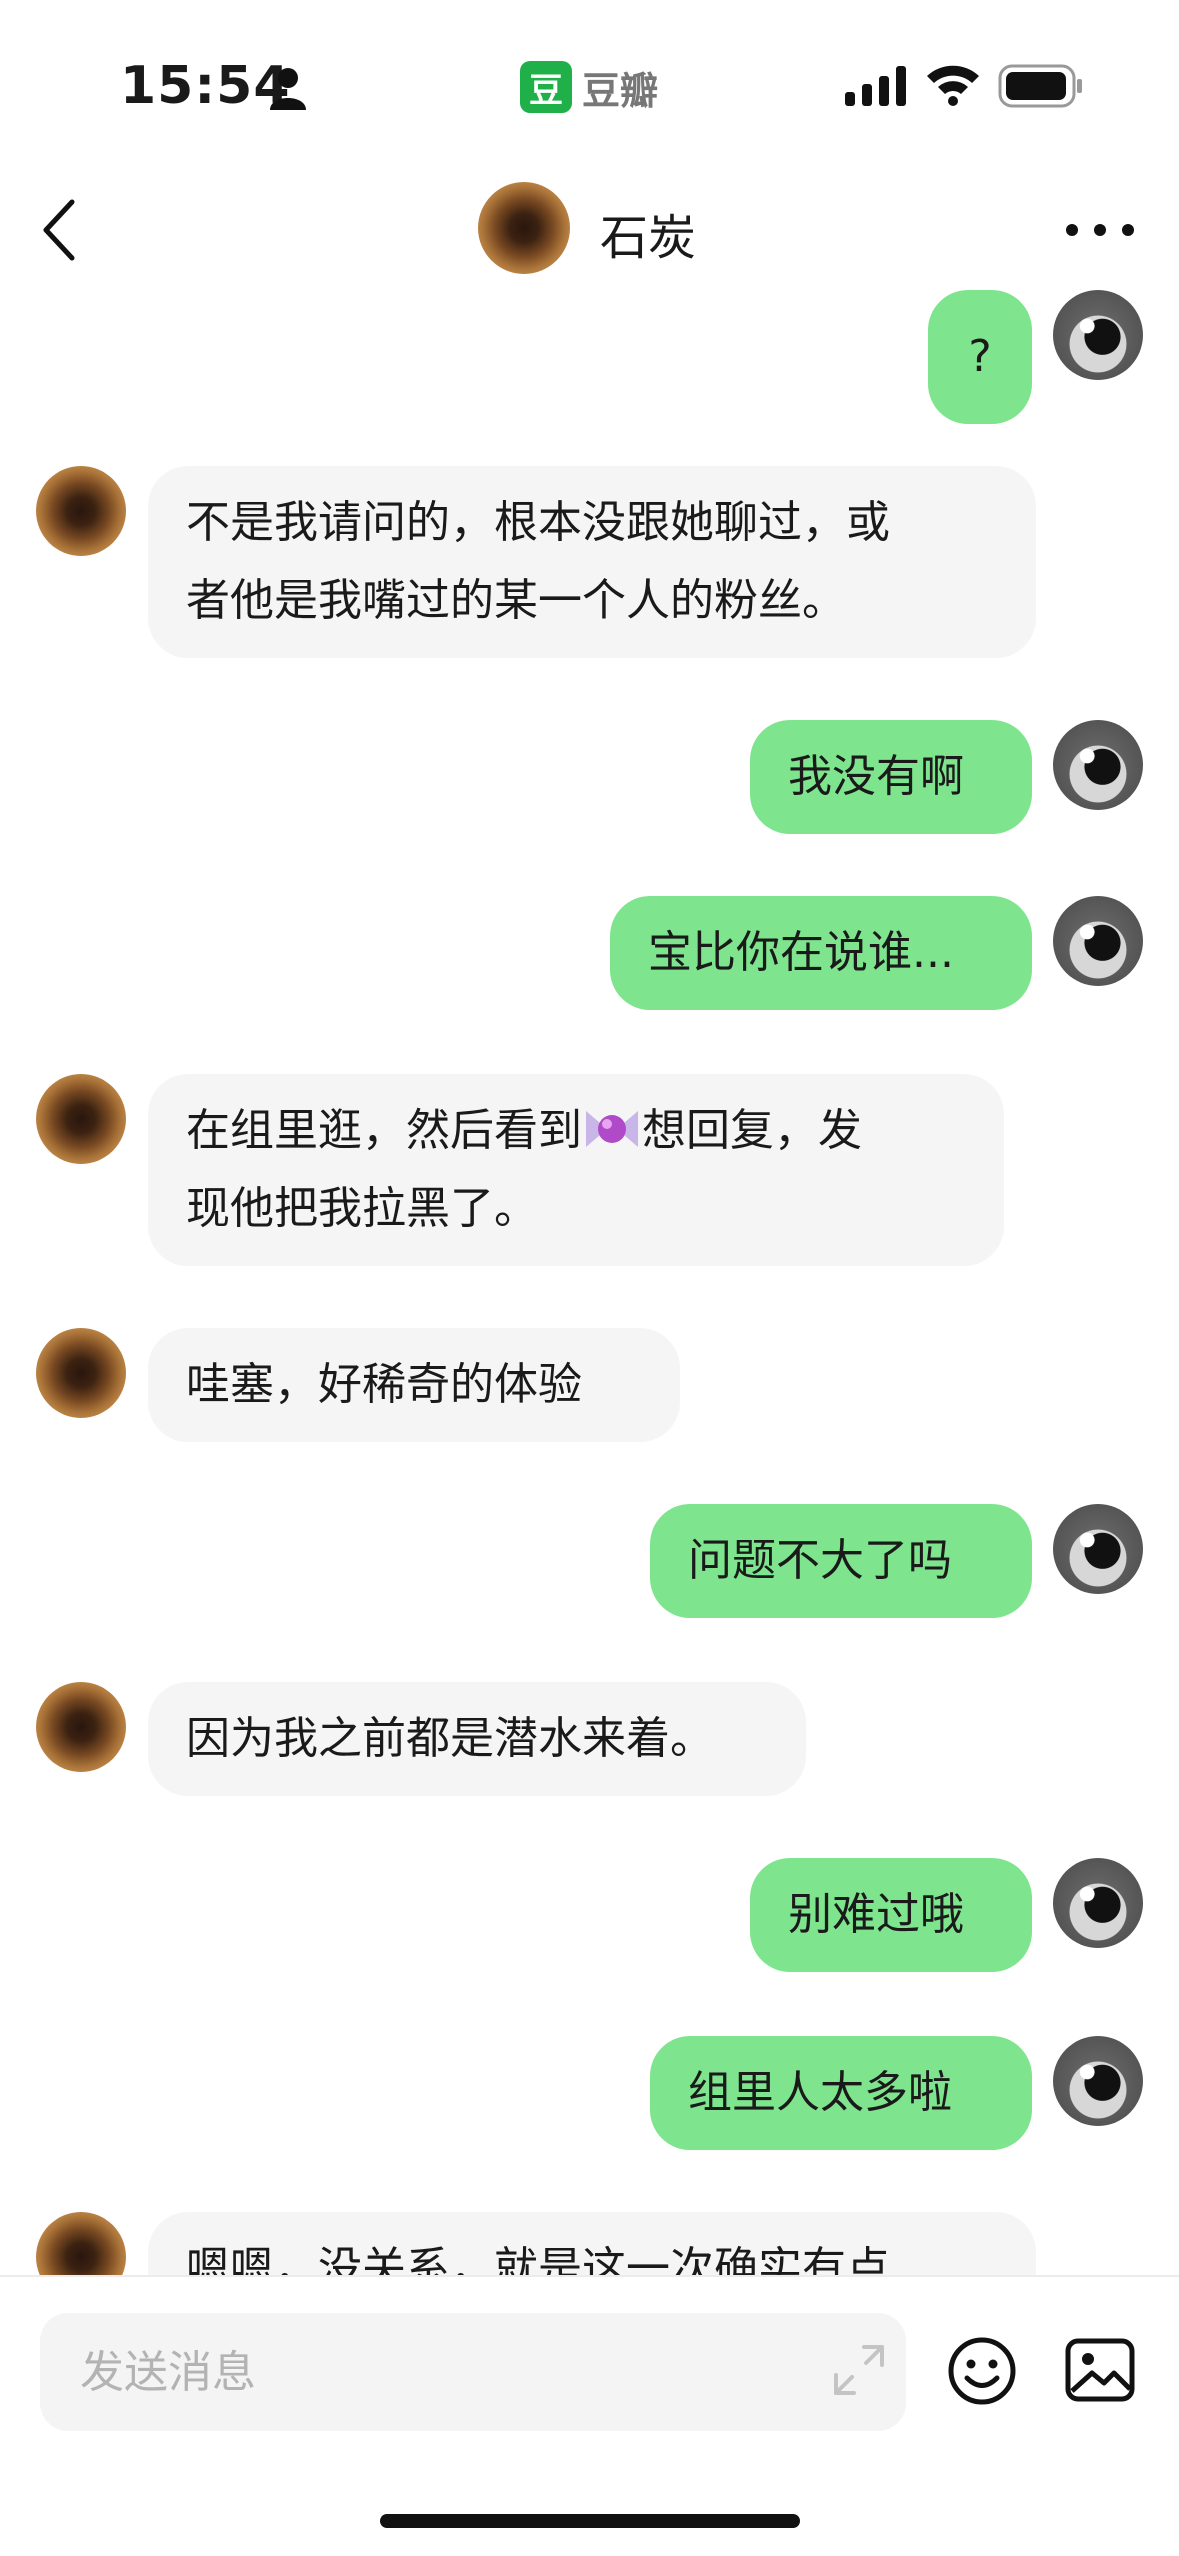  I want to click on message-text: ?, so click(980, 356).